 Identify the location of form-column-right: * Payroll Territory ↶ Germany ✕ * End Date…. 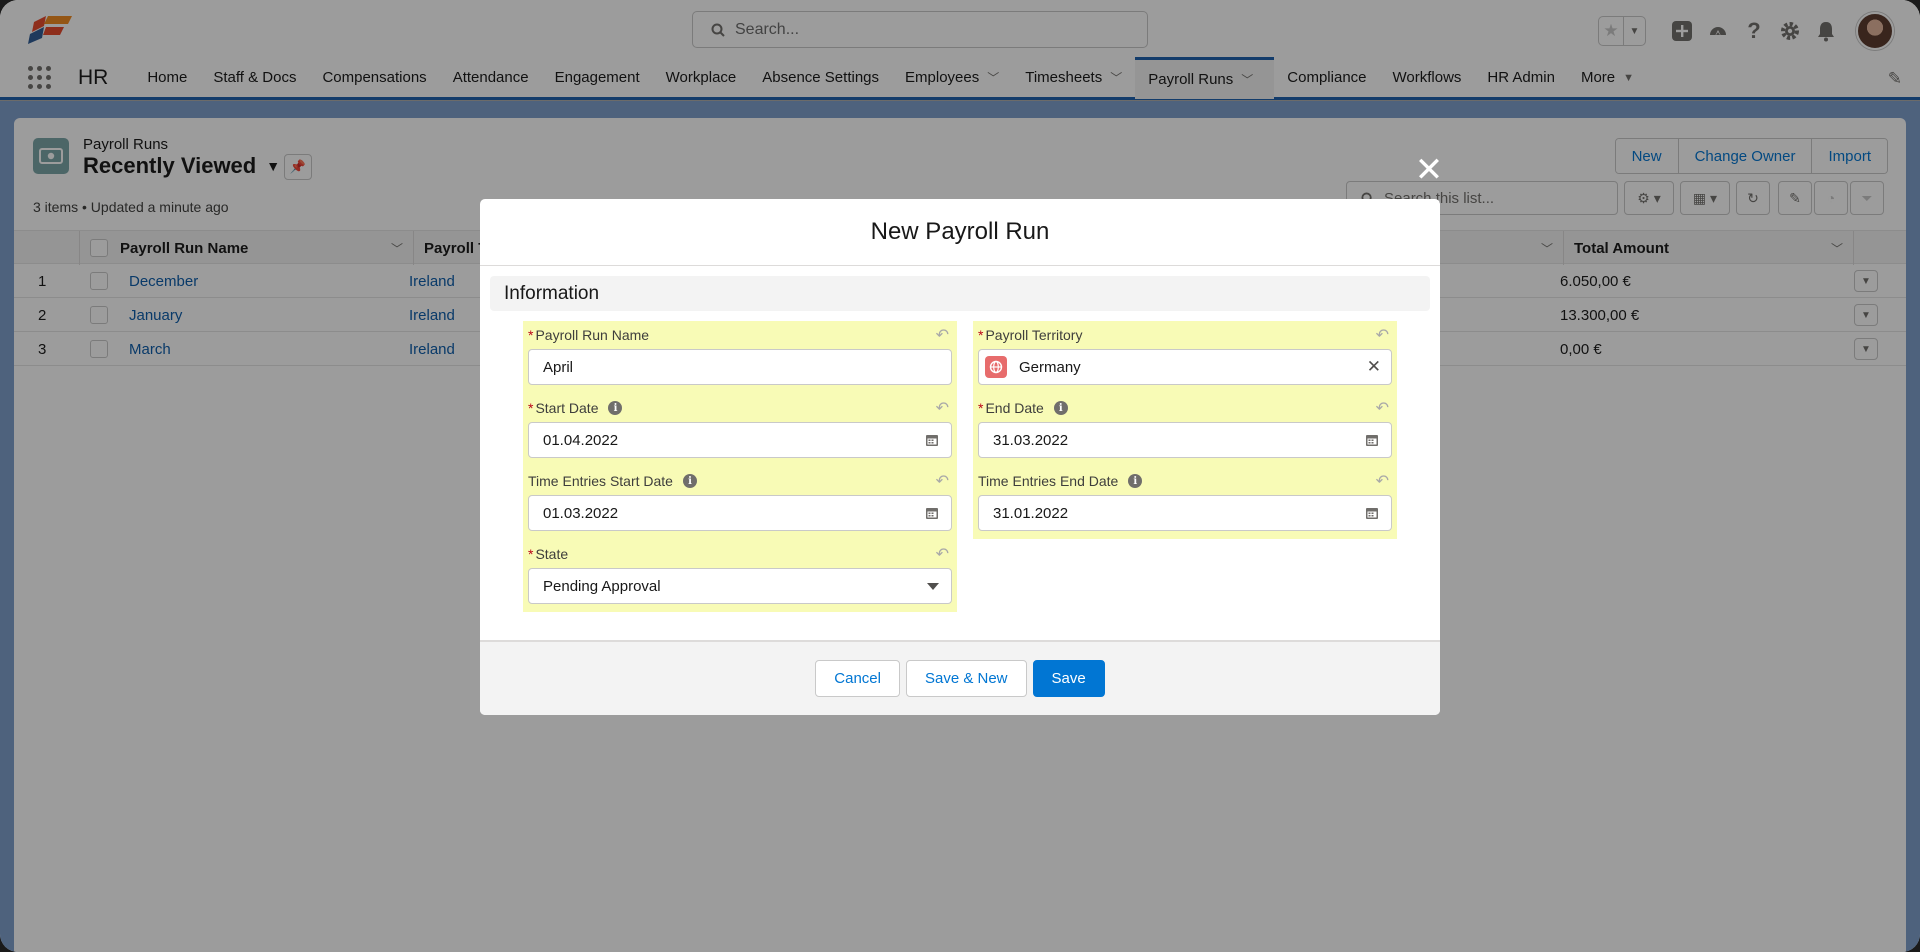
(1185, 430).